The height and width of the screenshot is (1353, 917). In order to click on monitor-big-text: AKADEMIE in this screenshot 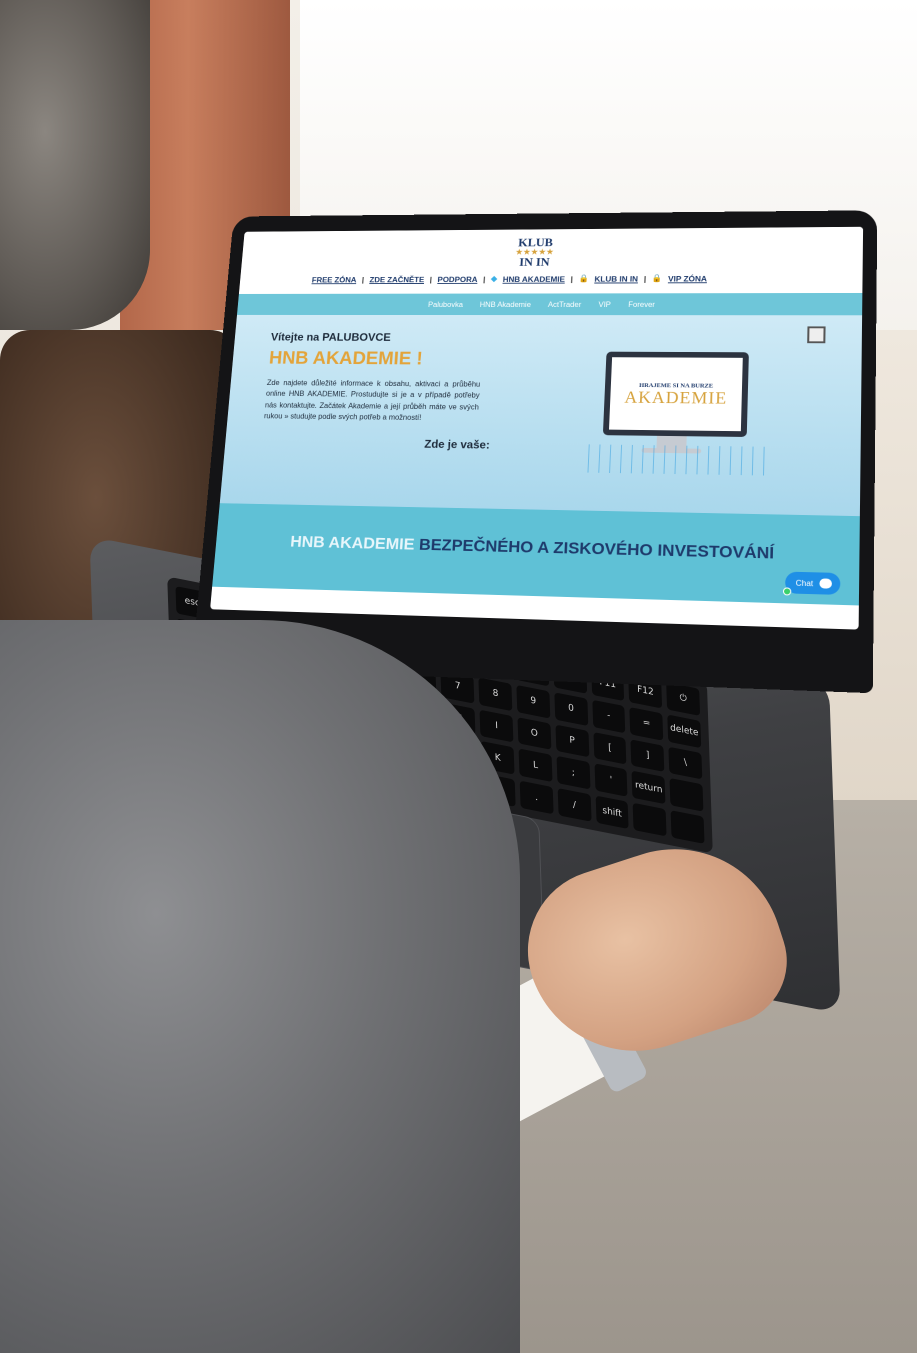, I will do `click(675, 397)`.